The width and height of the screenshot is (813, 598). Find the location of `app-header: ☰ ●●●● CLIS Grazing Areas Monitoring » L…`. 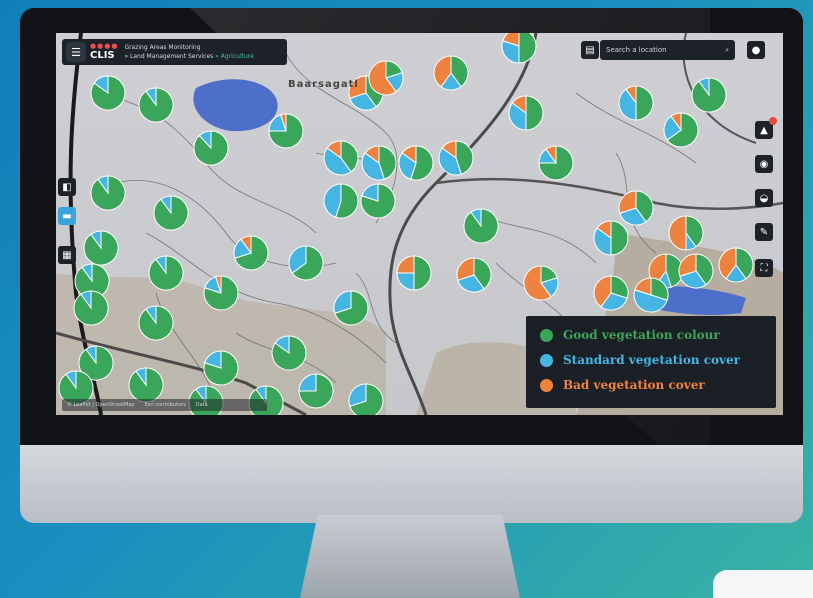

app-header: ☰ ●●●● CLIS Grazing Areas Monitoring » L… is located at coordinates (174, 52).